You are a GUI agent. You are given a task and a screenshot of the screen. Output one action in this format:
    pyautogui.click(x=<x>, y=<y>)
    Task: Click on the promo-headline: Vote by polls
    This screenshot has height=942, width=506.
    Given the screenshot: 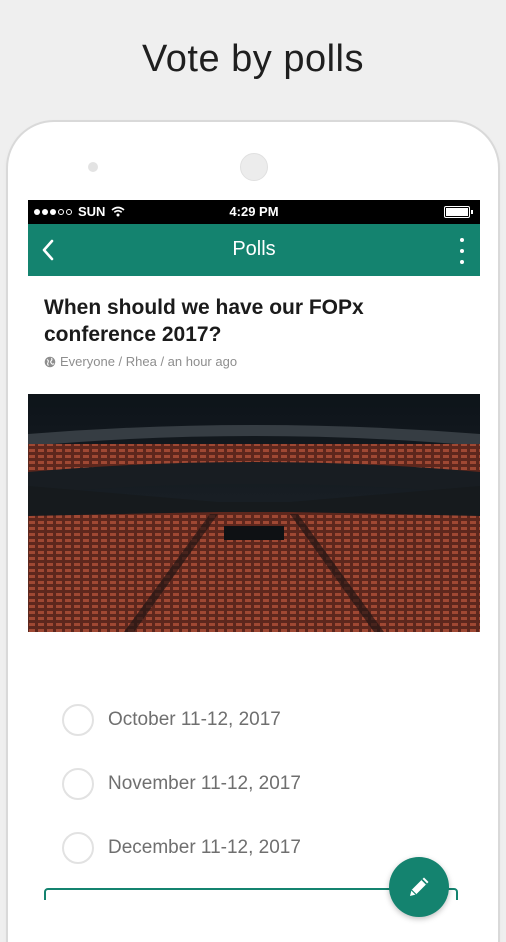 What is the action you would take?
    pyautogui.click(x=253, y=59)
    